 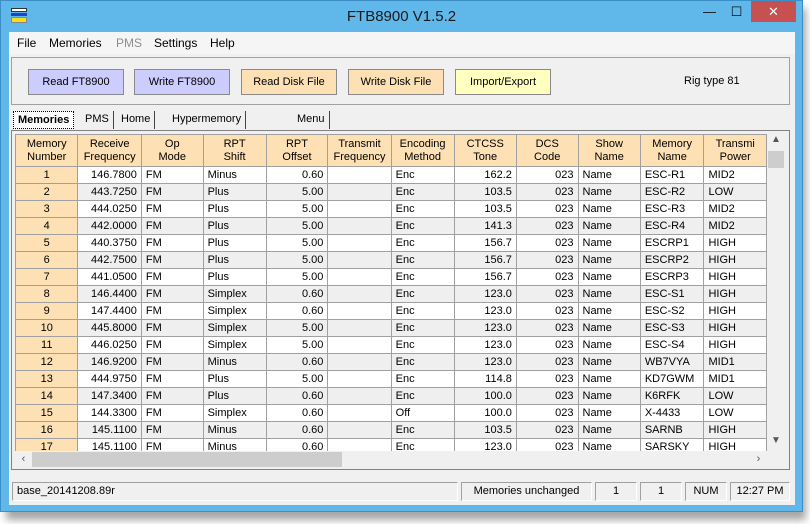 I want to click on cell-rpt-offset: 0.60, so click(x=297, y=175).